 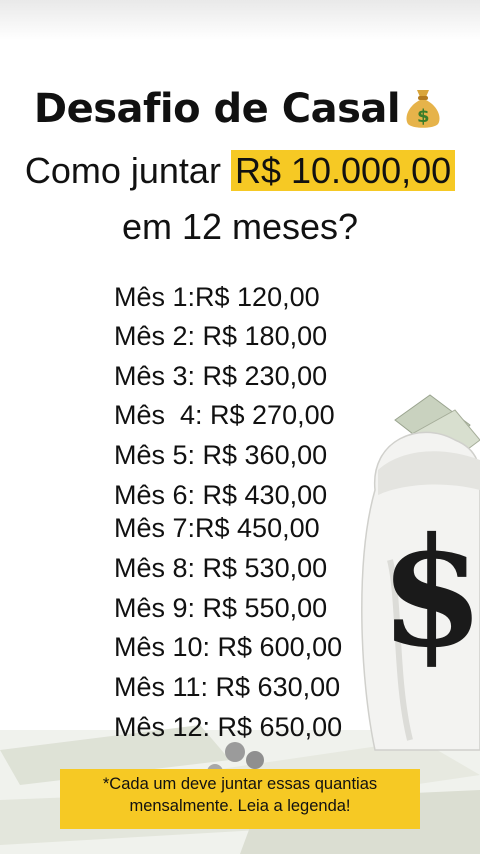 I want to click on page-title: Desafio de Casal $, so click(x=240, y=108).